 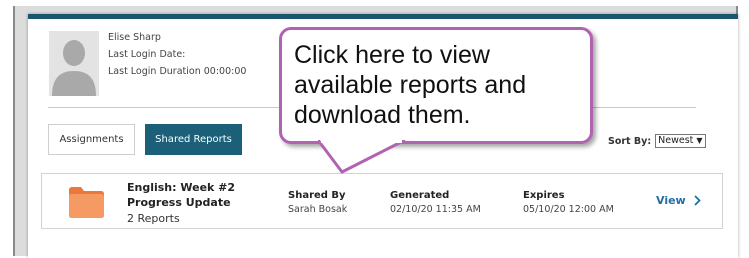 I want to click on shared-by-column: Shared By Sarah Bosak, so click(x=317, y=203).